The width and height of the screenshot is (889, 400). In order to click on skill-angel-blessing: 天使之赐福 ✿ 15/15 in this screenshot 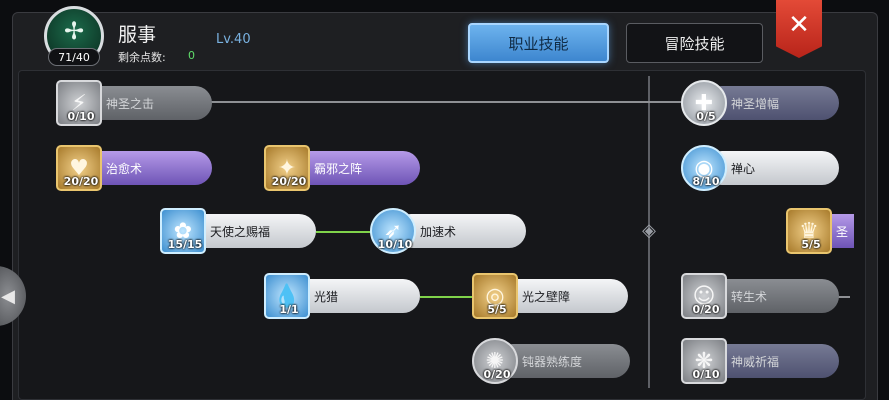, I will do `click(238, 231)`.